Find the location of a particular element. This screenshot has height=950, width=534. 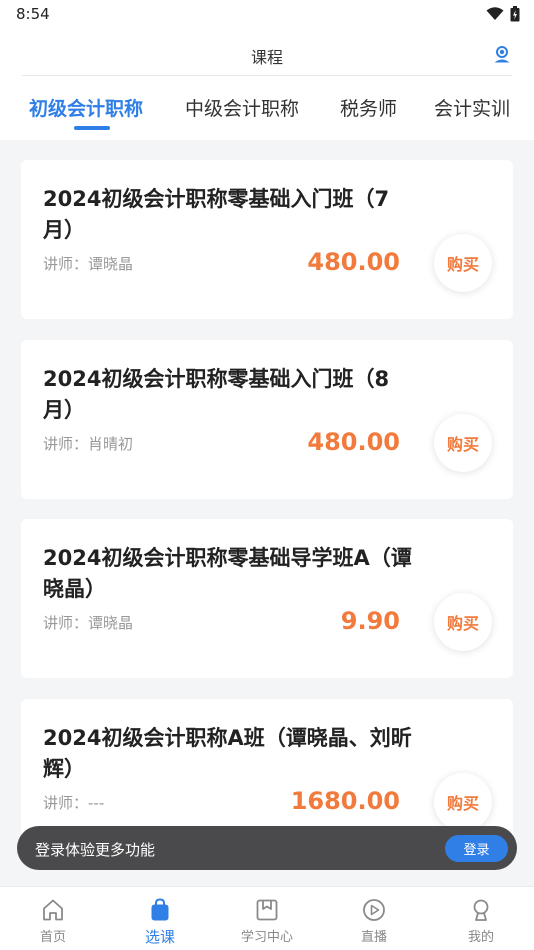

course-title: 2024初级会计职称零基础入门班（7月） is located at coordinates (216, 214).